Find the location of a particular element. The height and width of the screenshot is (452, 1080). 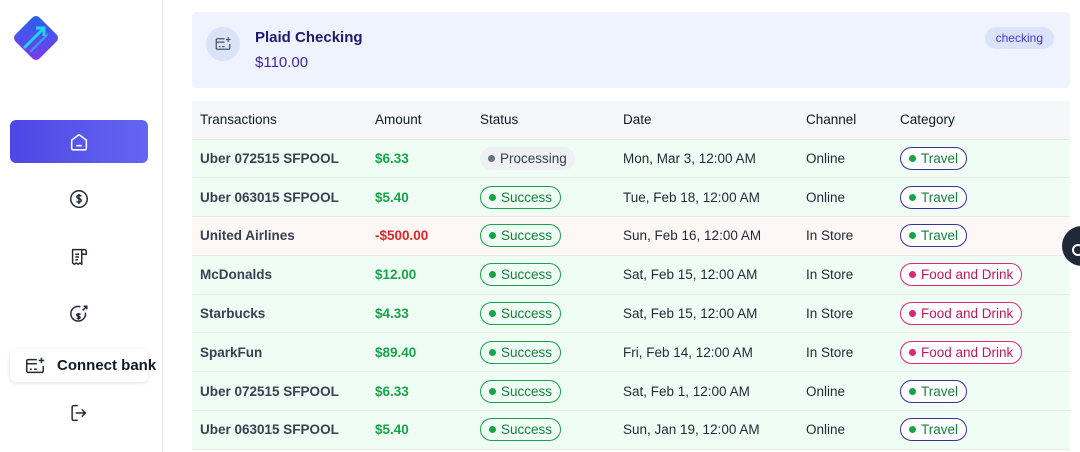

transaction-amount: -$500.00 is located at coordinates (427, 236).